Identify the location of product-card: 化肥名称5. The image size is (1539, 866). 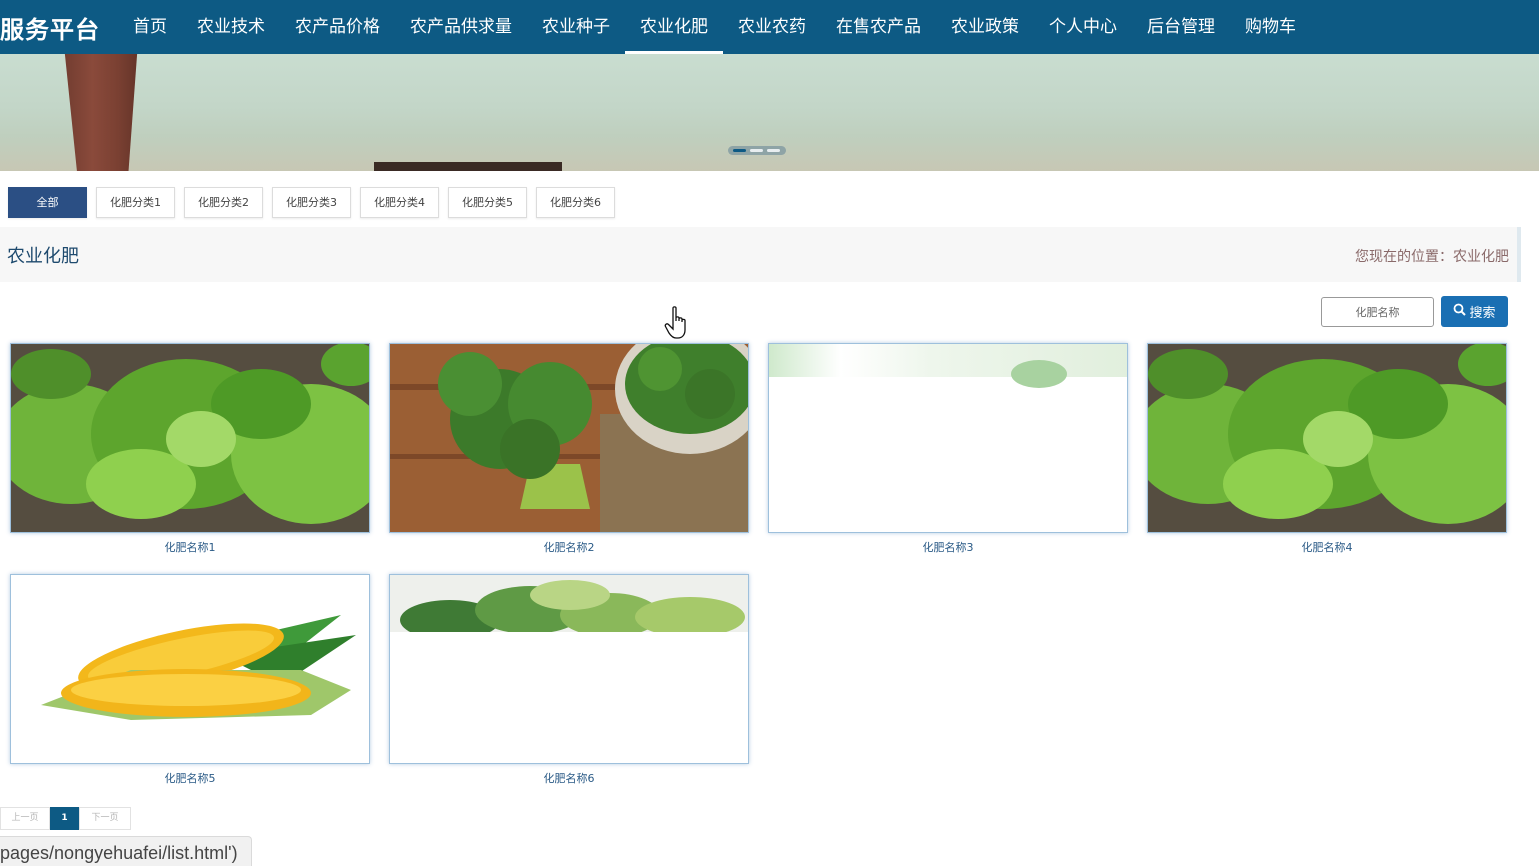
(190, 680).